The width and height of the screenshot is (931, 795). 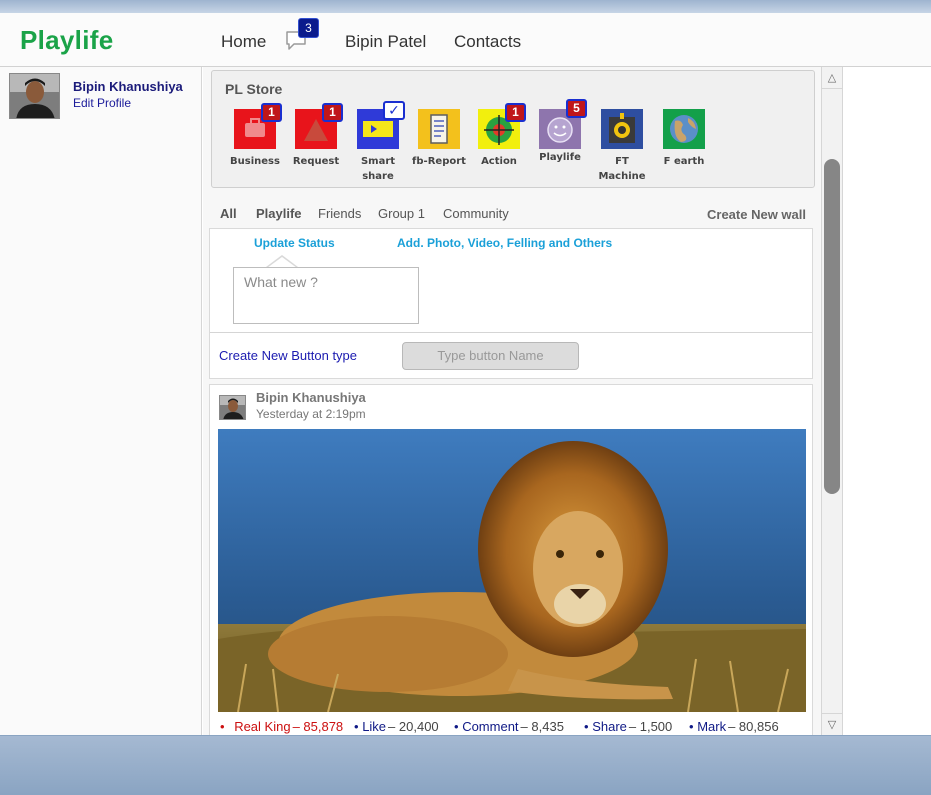 I want to click on store-app-f-earth: F earth, so click(x=684, y=139).